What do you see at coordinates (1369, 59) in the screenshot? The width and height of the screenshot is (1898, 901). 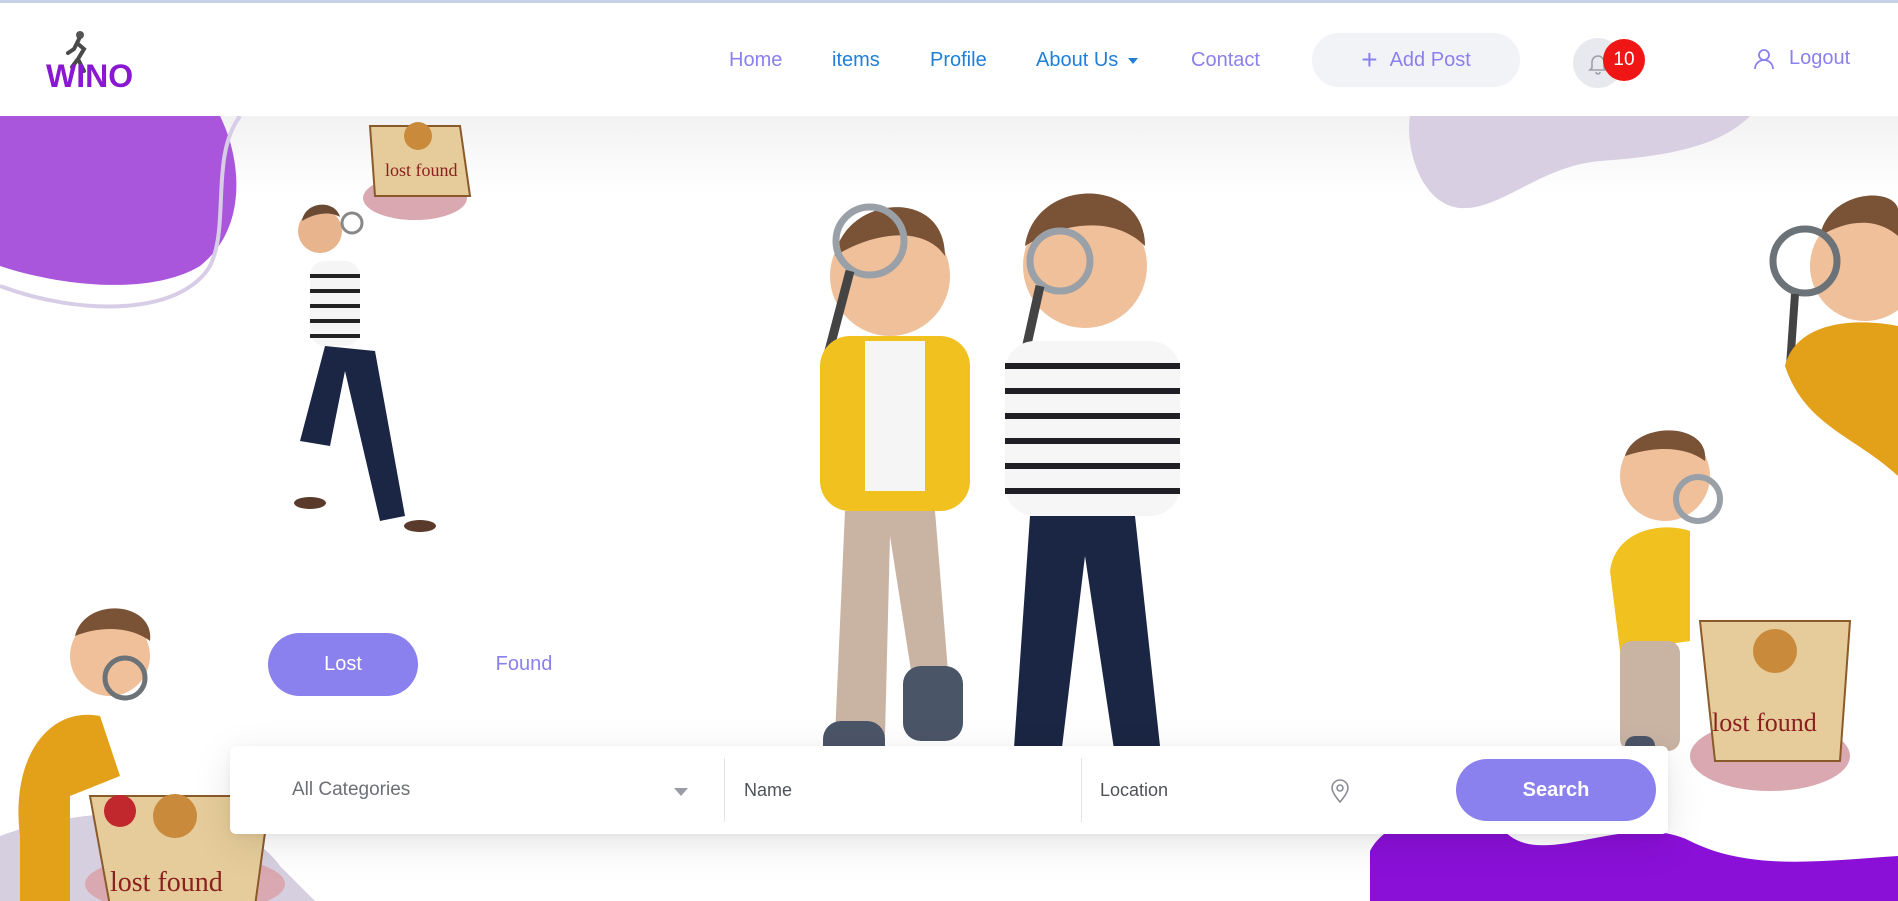 I see `plus-icon: +` at bounding box center [1369, 59].